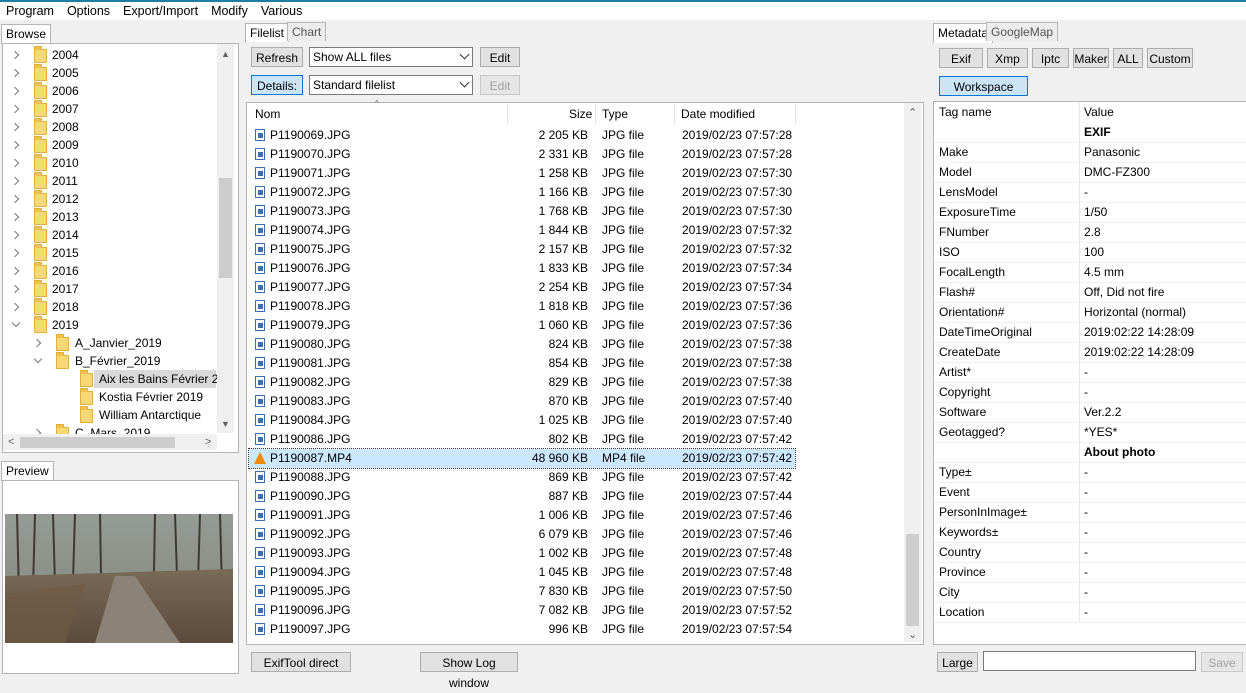  What do you see at coordinates (225, 54) in the screenshot?
I see `tree-scroll-up-icon: ▲` at bounding box center [225, 54].